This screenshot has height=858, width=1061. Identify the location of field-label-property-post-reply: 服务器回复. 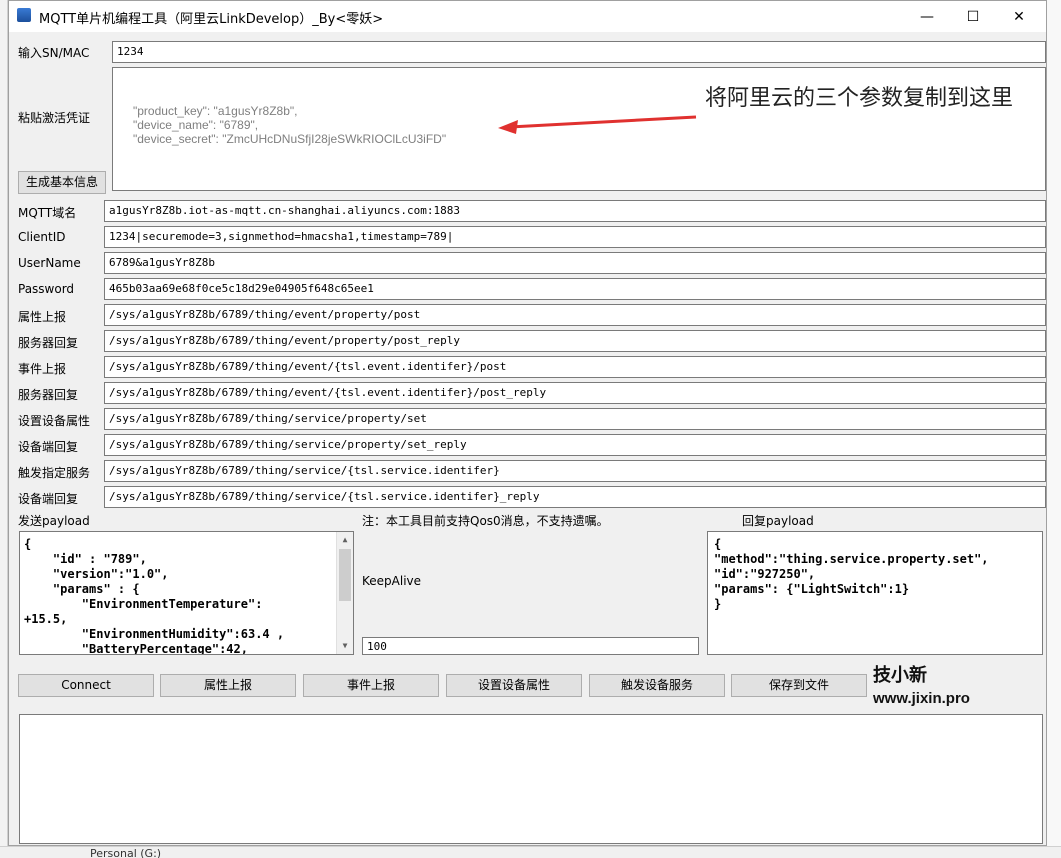
(48, 343).